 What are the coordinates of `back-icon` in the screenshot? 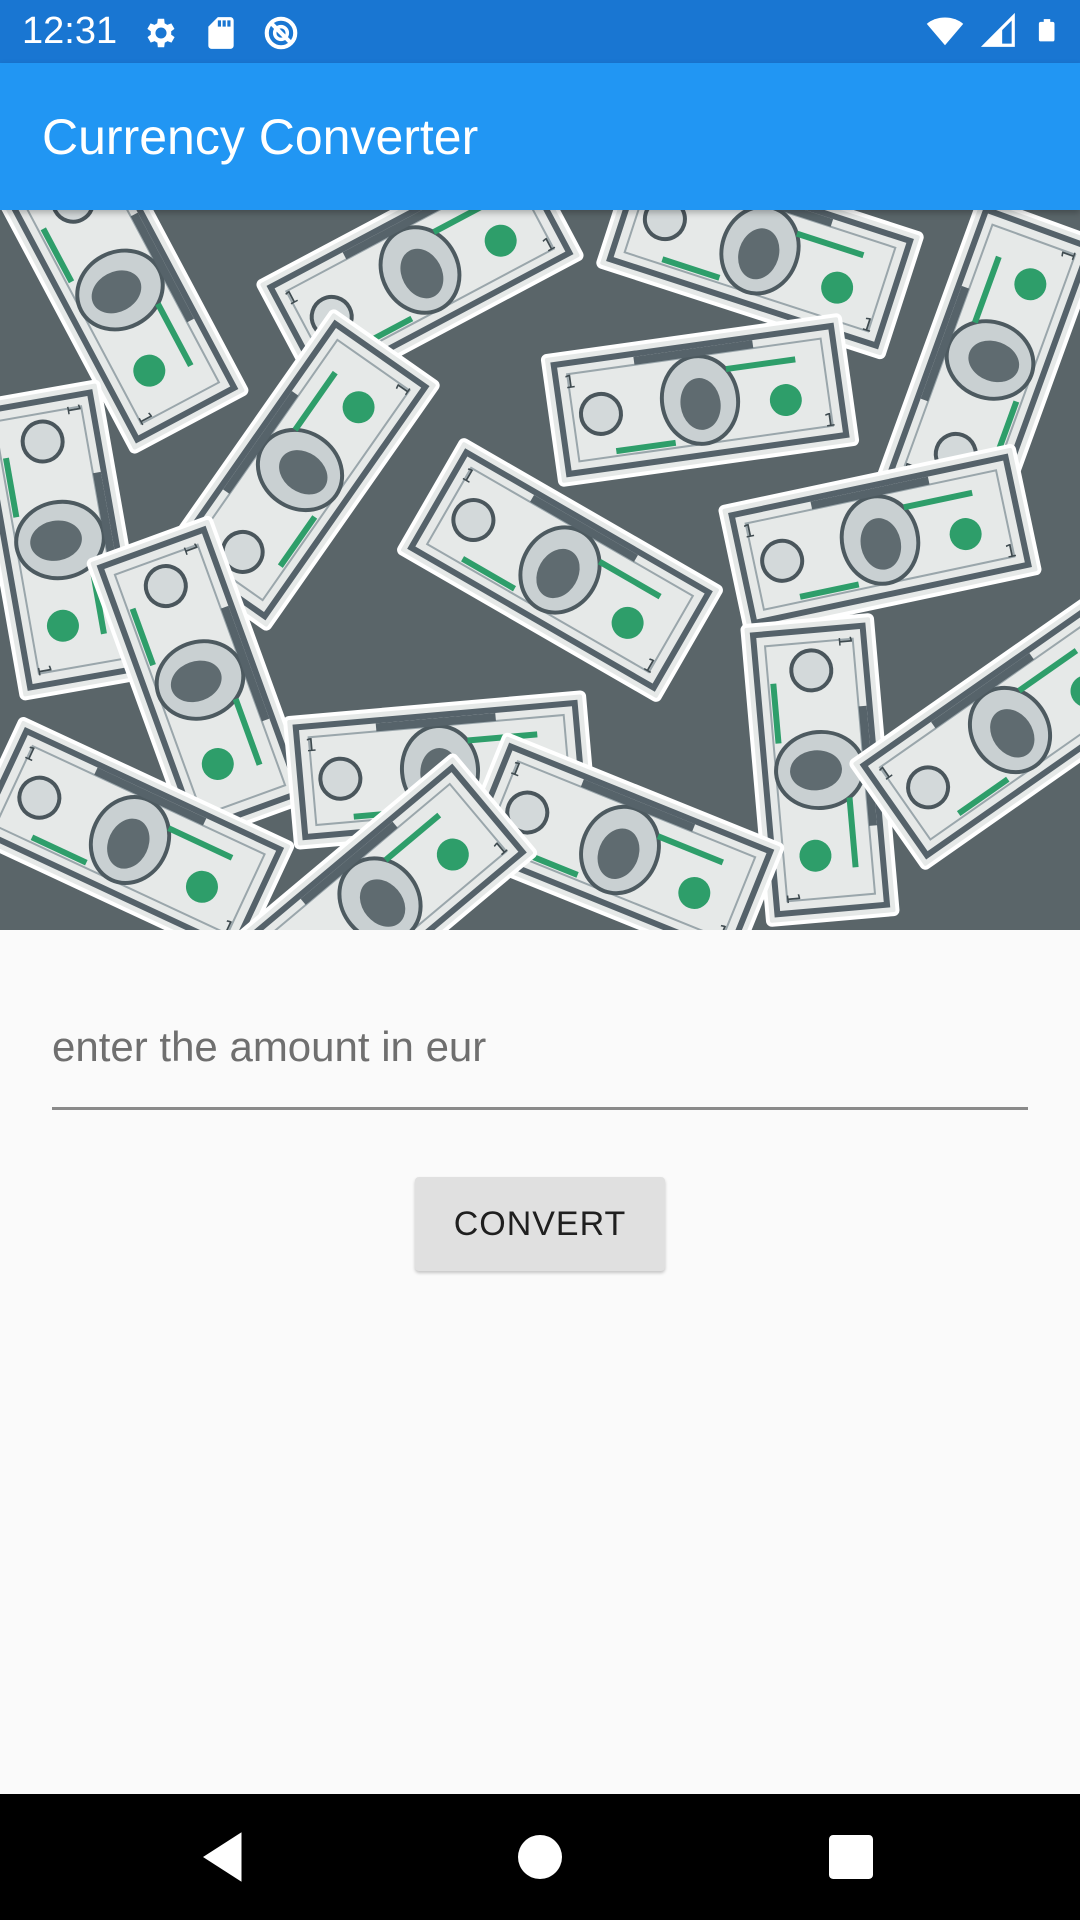 It's located at (225, 1857).